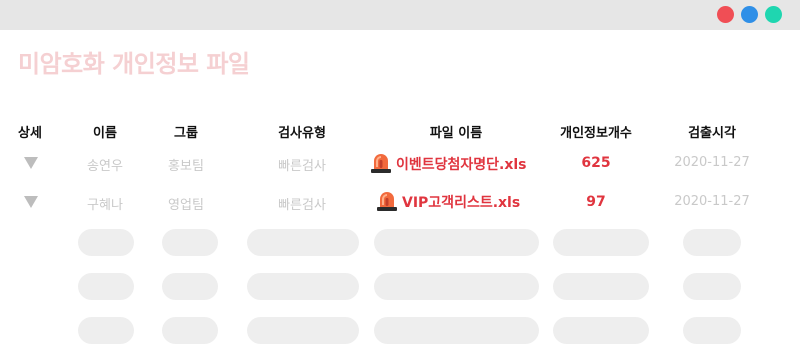  Describe the element at coordinates (456, 133) in the screenshot. I see `header-file-name: 파일 이름` at that location.